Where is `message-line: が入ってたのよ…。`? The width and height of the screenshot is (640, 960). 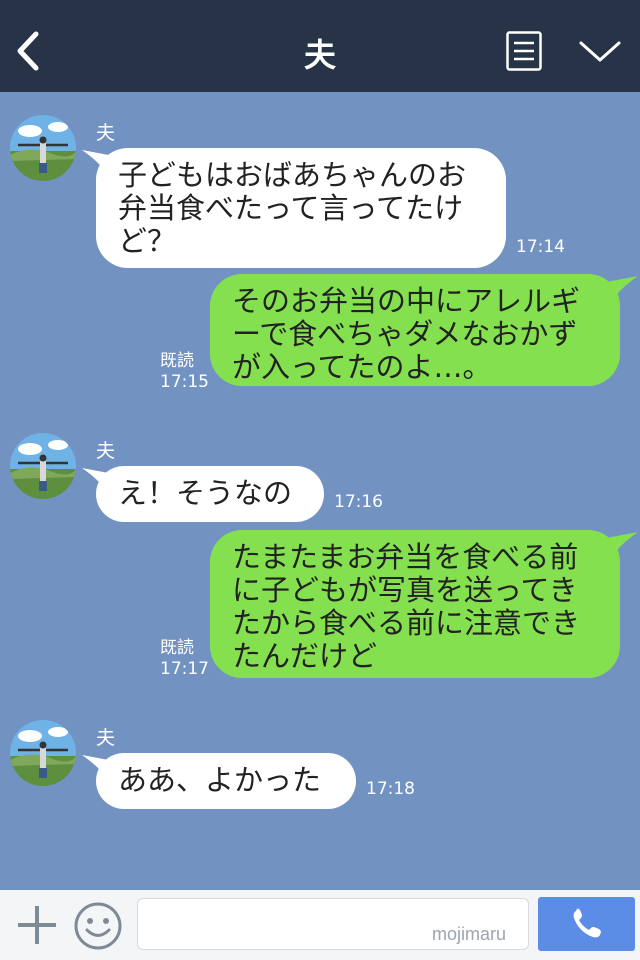 message-line: が入ってたのよ…。 is located at coordinates (362, 367).